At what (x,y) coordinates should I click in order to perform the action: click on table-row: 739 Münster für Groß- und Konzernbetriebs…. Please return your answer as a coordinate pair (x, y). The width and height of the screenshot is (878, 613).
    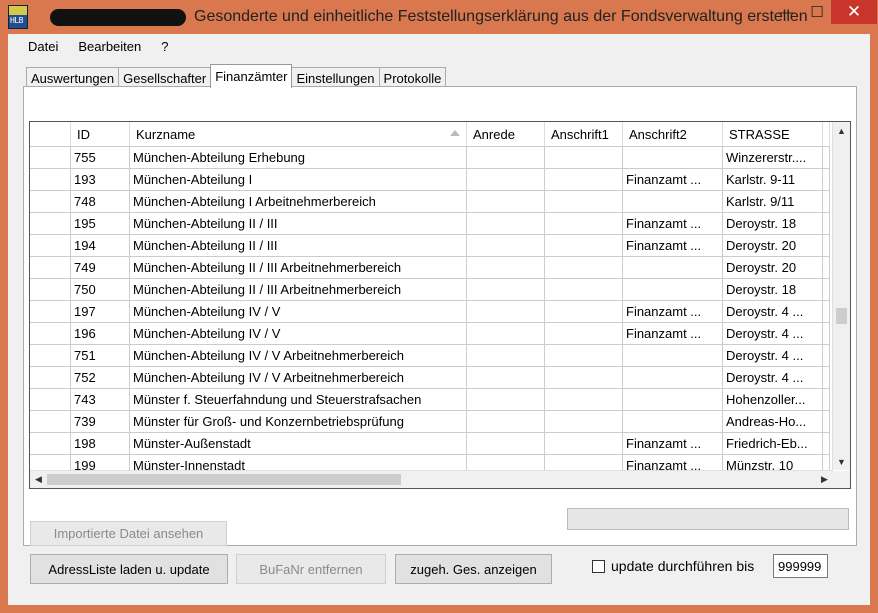
    Looking at the image, I should click on (430, 422).